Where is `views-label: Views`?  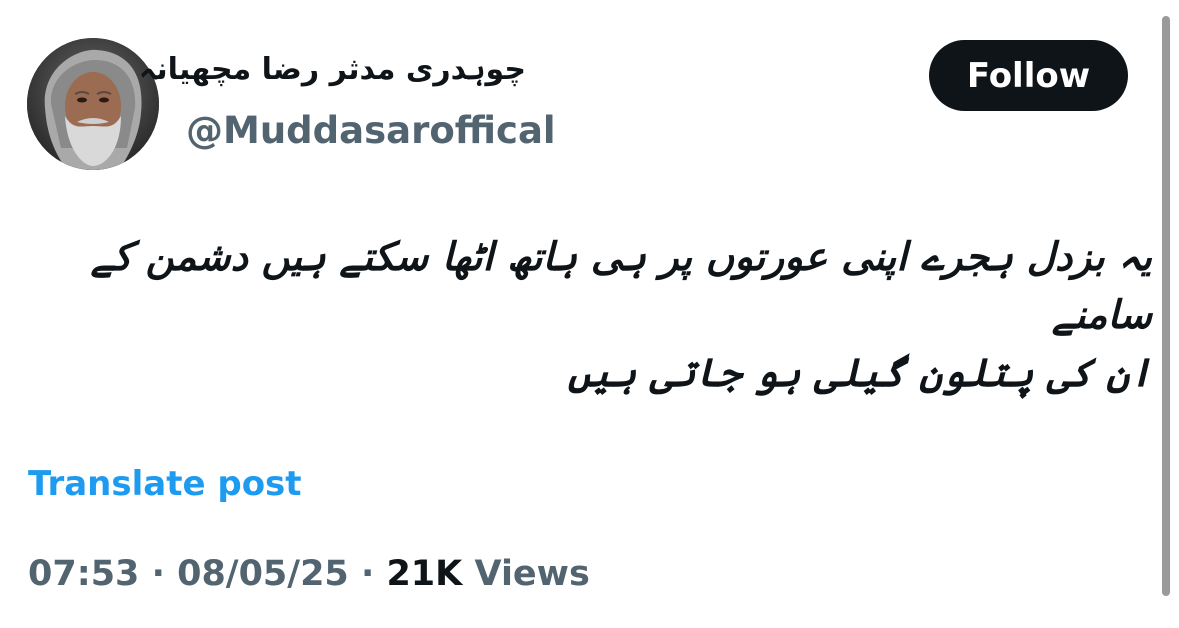 views-label: Views is located at coordinates (526, 574).